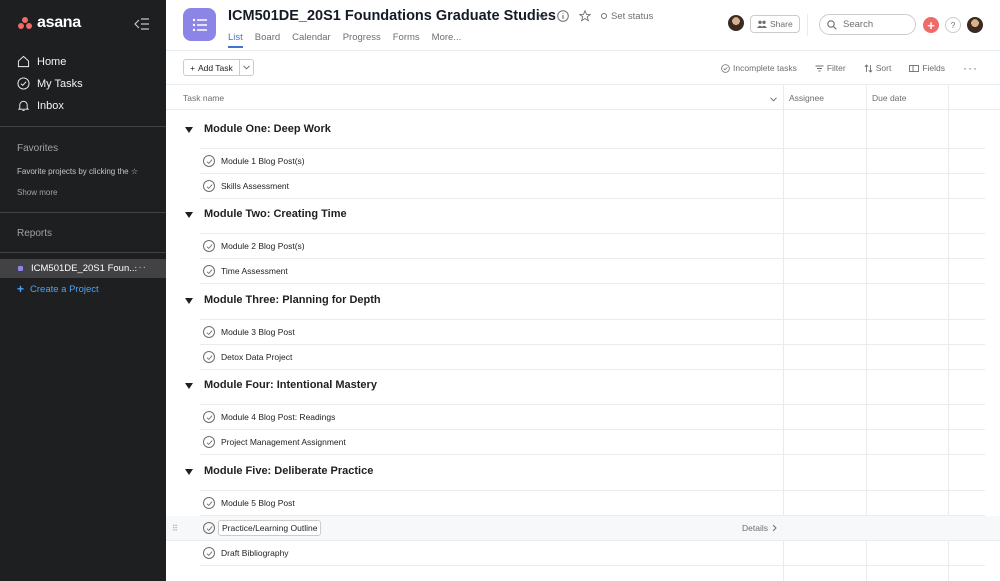  Describe the element at coordinates (256, 357) in the screenshot. I see `task-name: Detox Data Project` at that location.